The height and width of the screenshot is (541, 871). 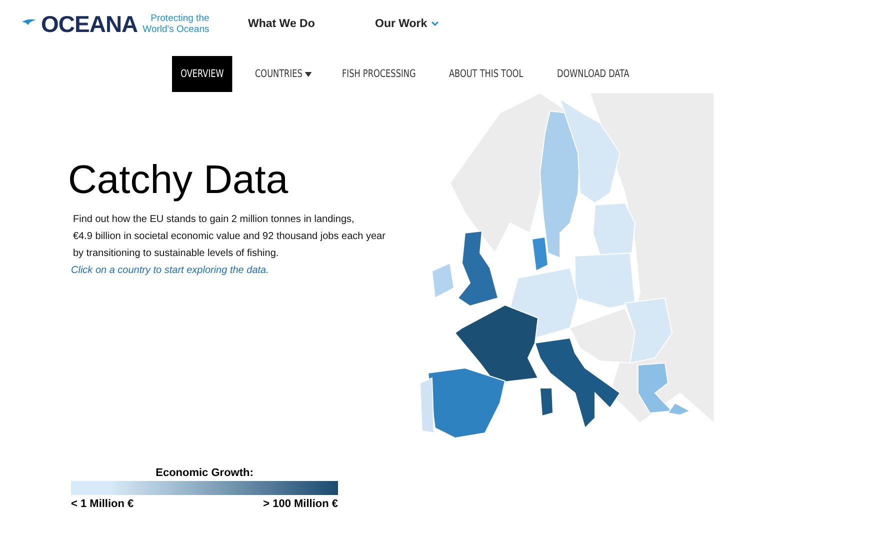 I want to click on nav-tab: FISH PROCESSING, so click(x=379, y=74).